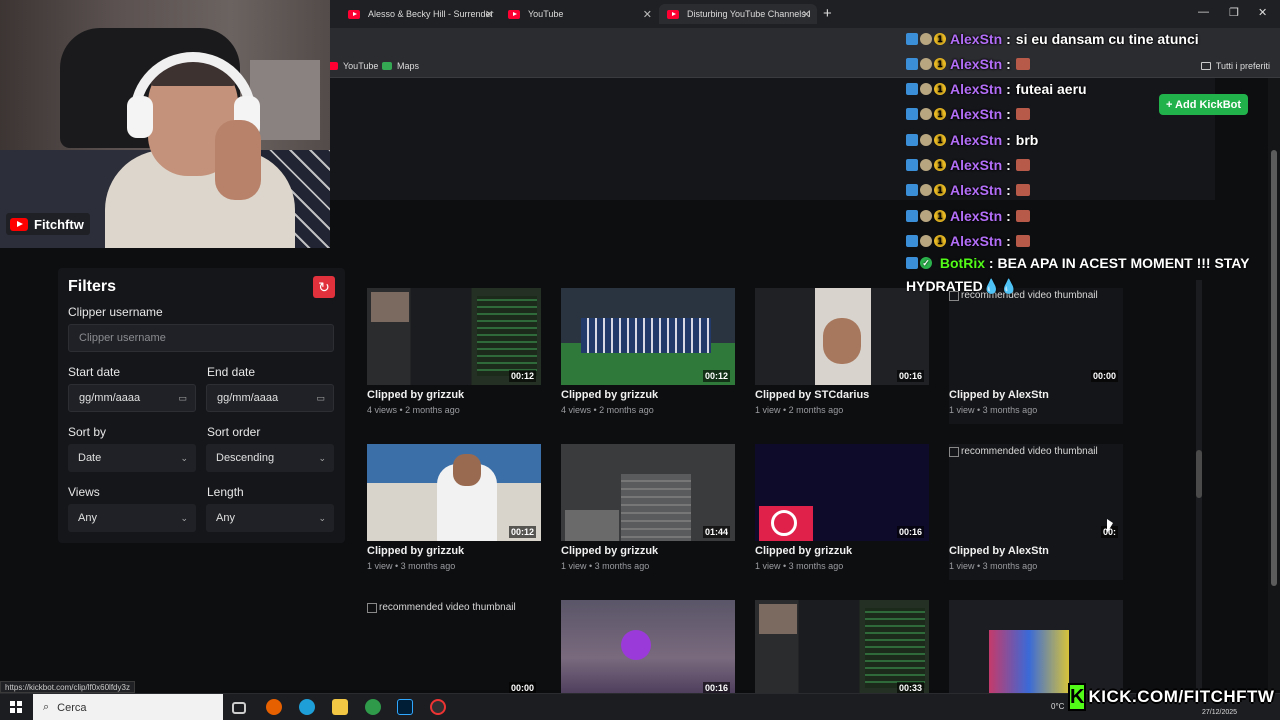  Describe the element at coordinates (92, 286) in the screenshot. I see `filters-title: Filters` at that location.